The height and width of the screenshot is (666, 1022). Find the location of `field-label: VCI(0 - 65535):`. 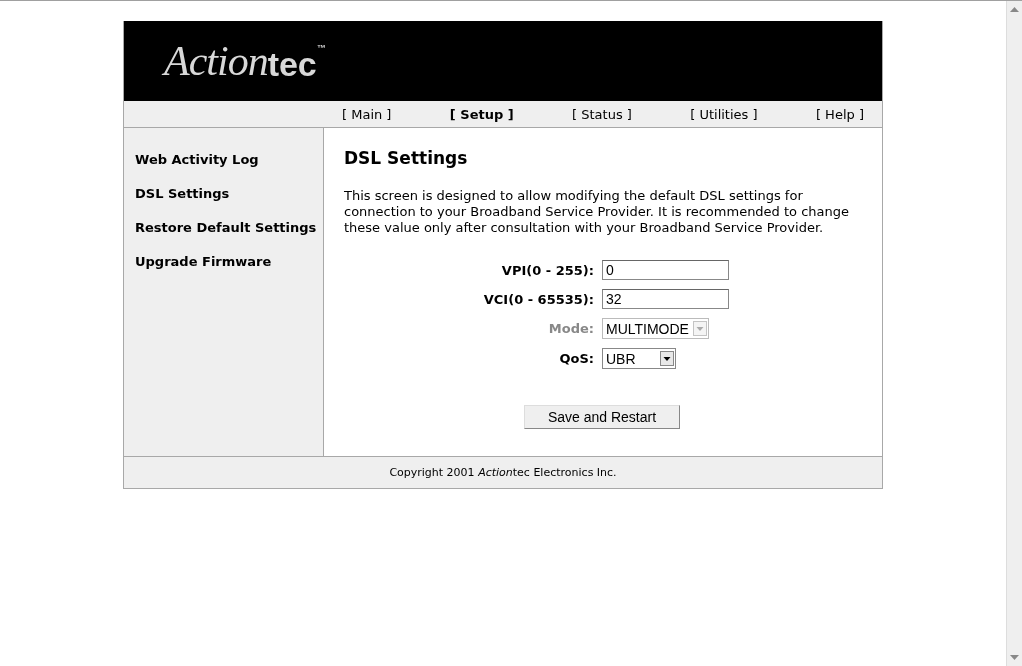

field-label: VCI(0 - 65535): is located at coordinates (538, 299).